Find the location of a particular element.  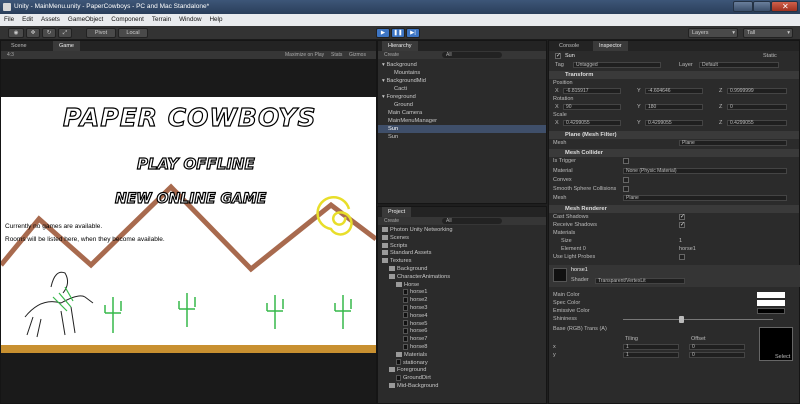

gizmos-dropdown: Gizmos is located at coordinates (357, 55).